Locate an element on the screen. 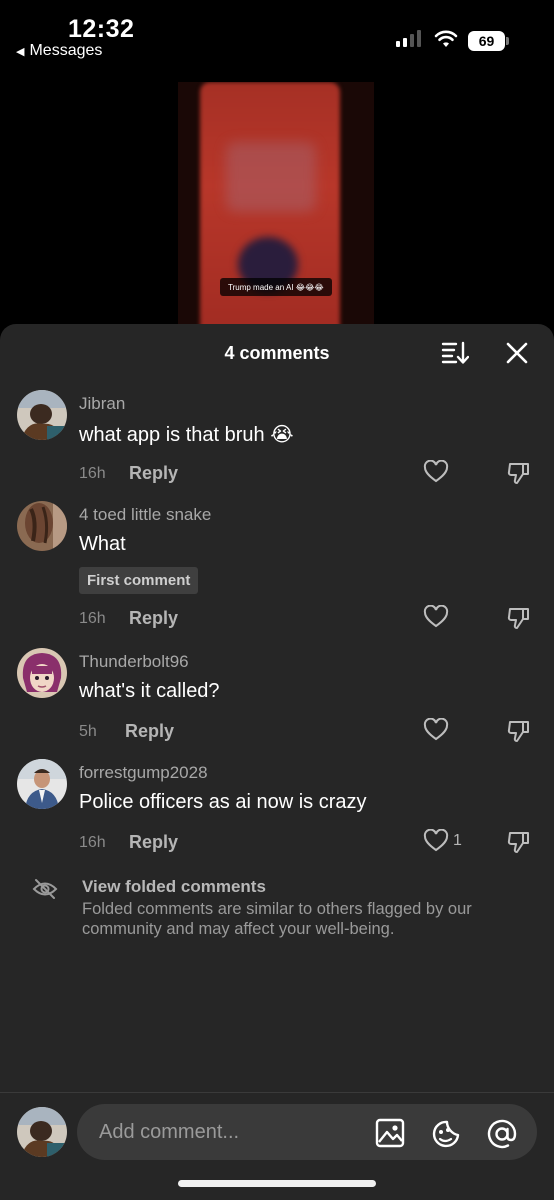 The image size is (554, 1200). home-indicator is located at coordinates (277, 1183).